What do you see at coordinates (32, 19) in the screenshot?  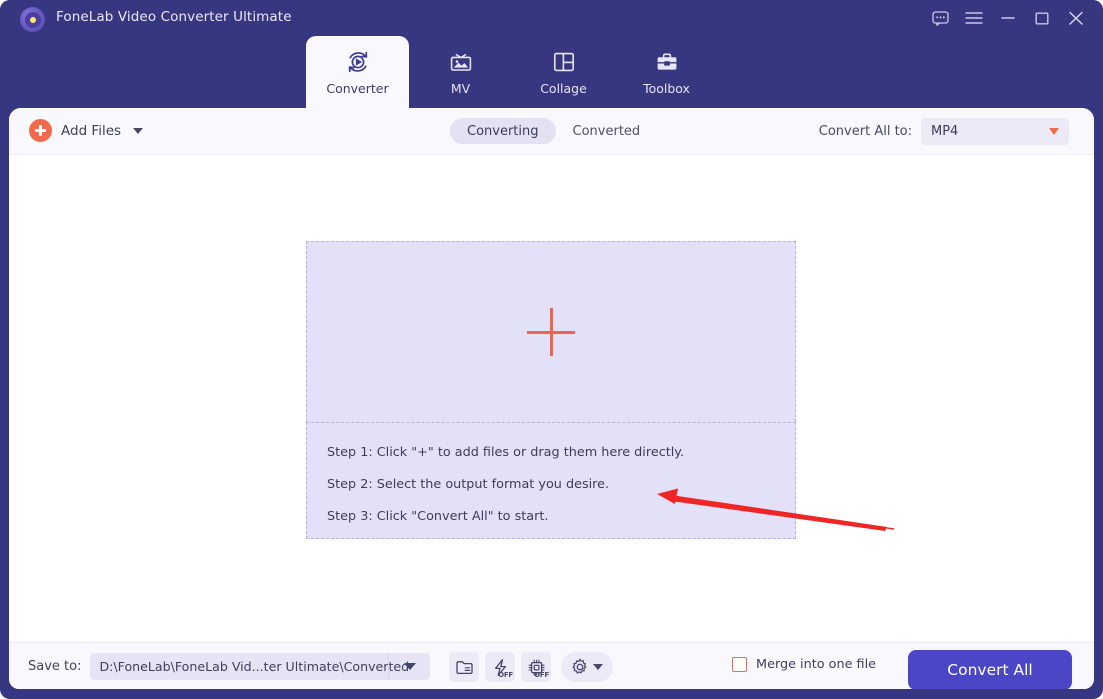 I see `app-logo-icon` at bounding box center [32, 19].